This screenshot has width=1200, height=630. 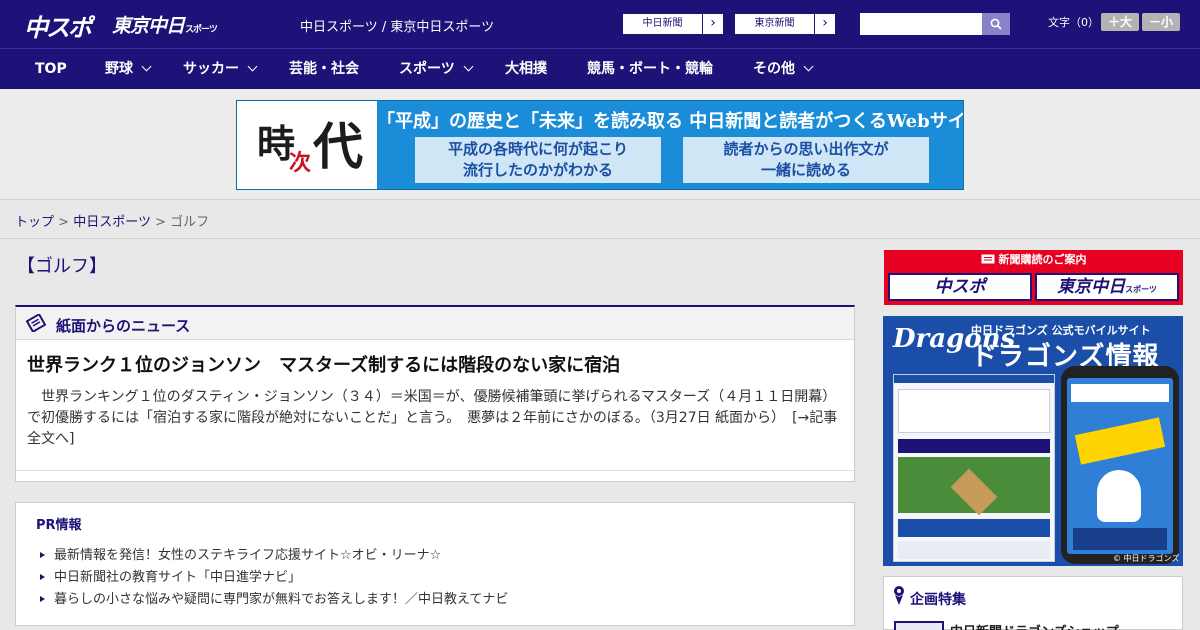 I want to click on breadcrumb: トップ > 中日スポーツ > ゴルフ, so click(x=112, y=220).